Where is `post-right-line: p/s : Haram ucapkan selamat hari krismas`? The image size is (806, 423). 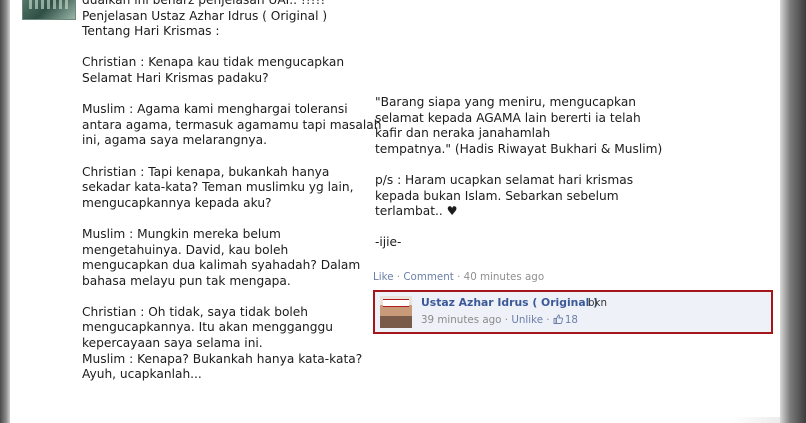
post-right-line: p/s : Haram ucapkan selamat hari krismas is located at coordinates (504, 179).